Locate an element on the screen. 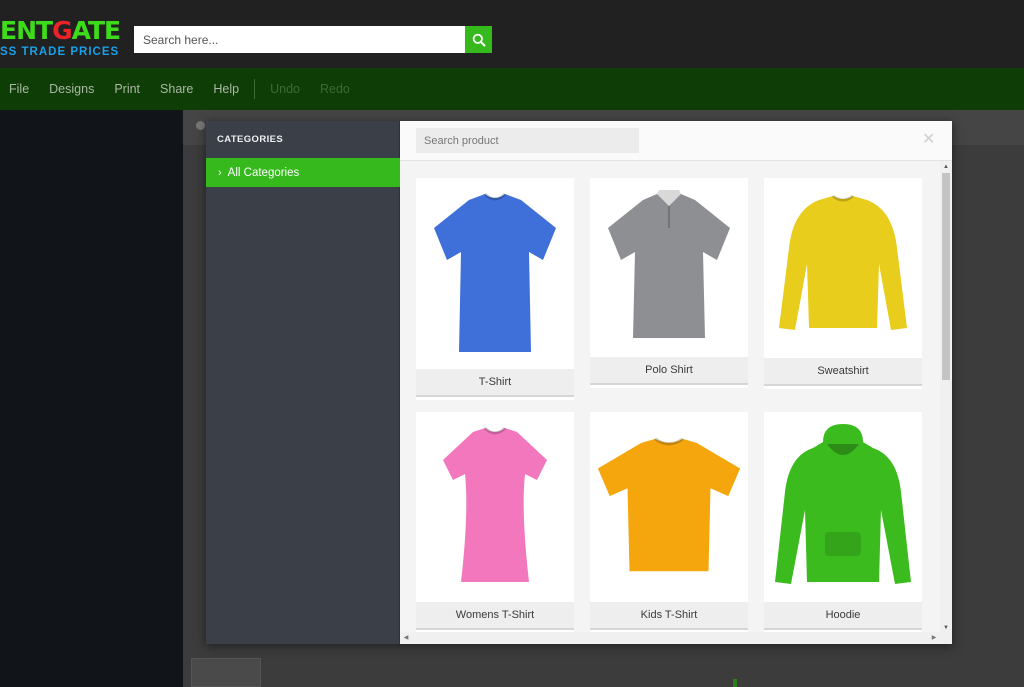 This screenshot has height=687, width=1024. category-all: › All Categories is located at coordinates (303, 172).